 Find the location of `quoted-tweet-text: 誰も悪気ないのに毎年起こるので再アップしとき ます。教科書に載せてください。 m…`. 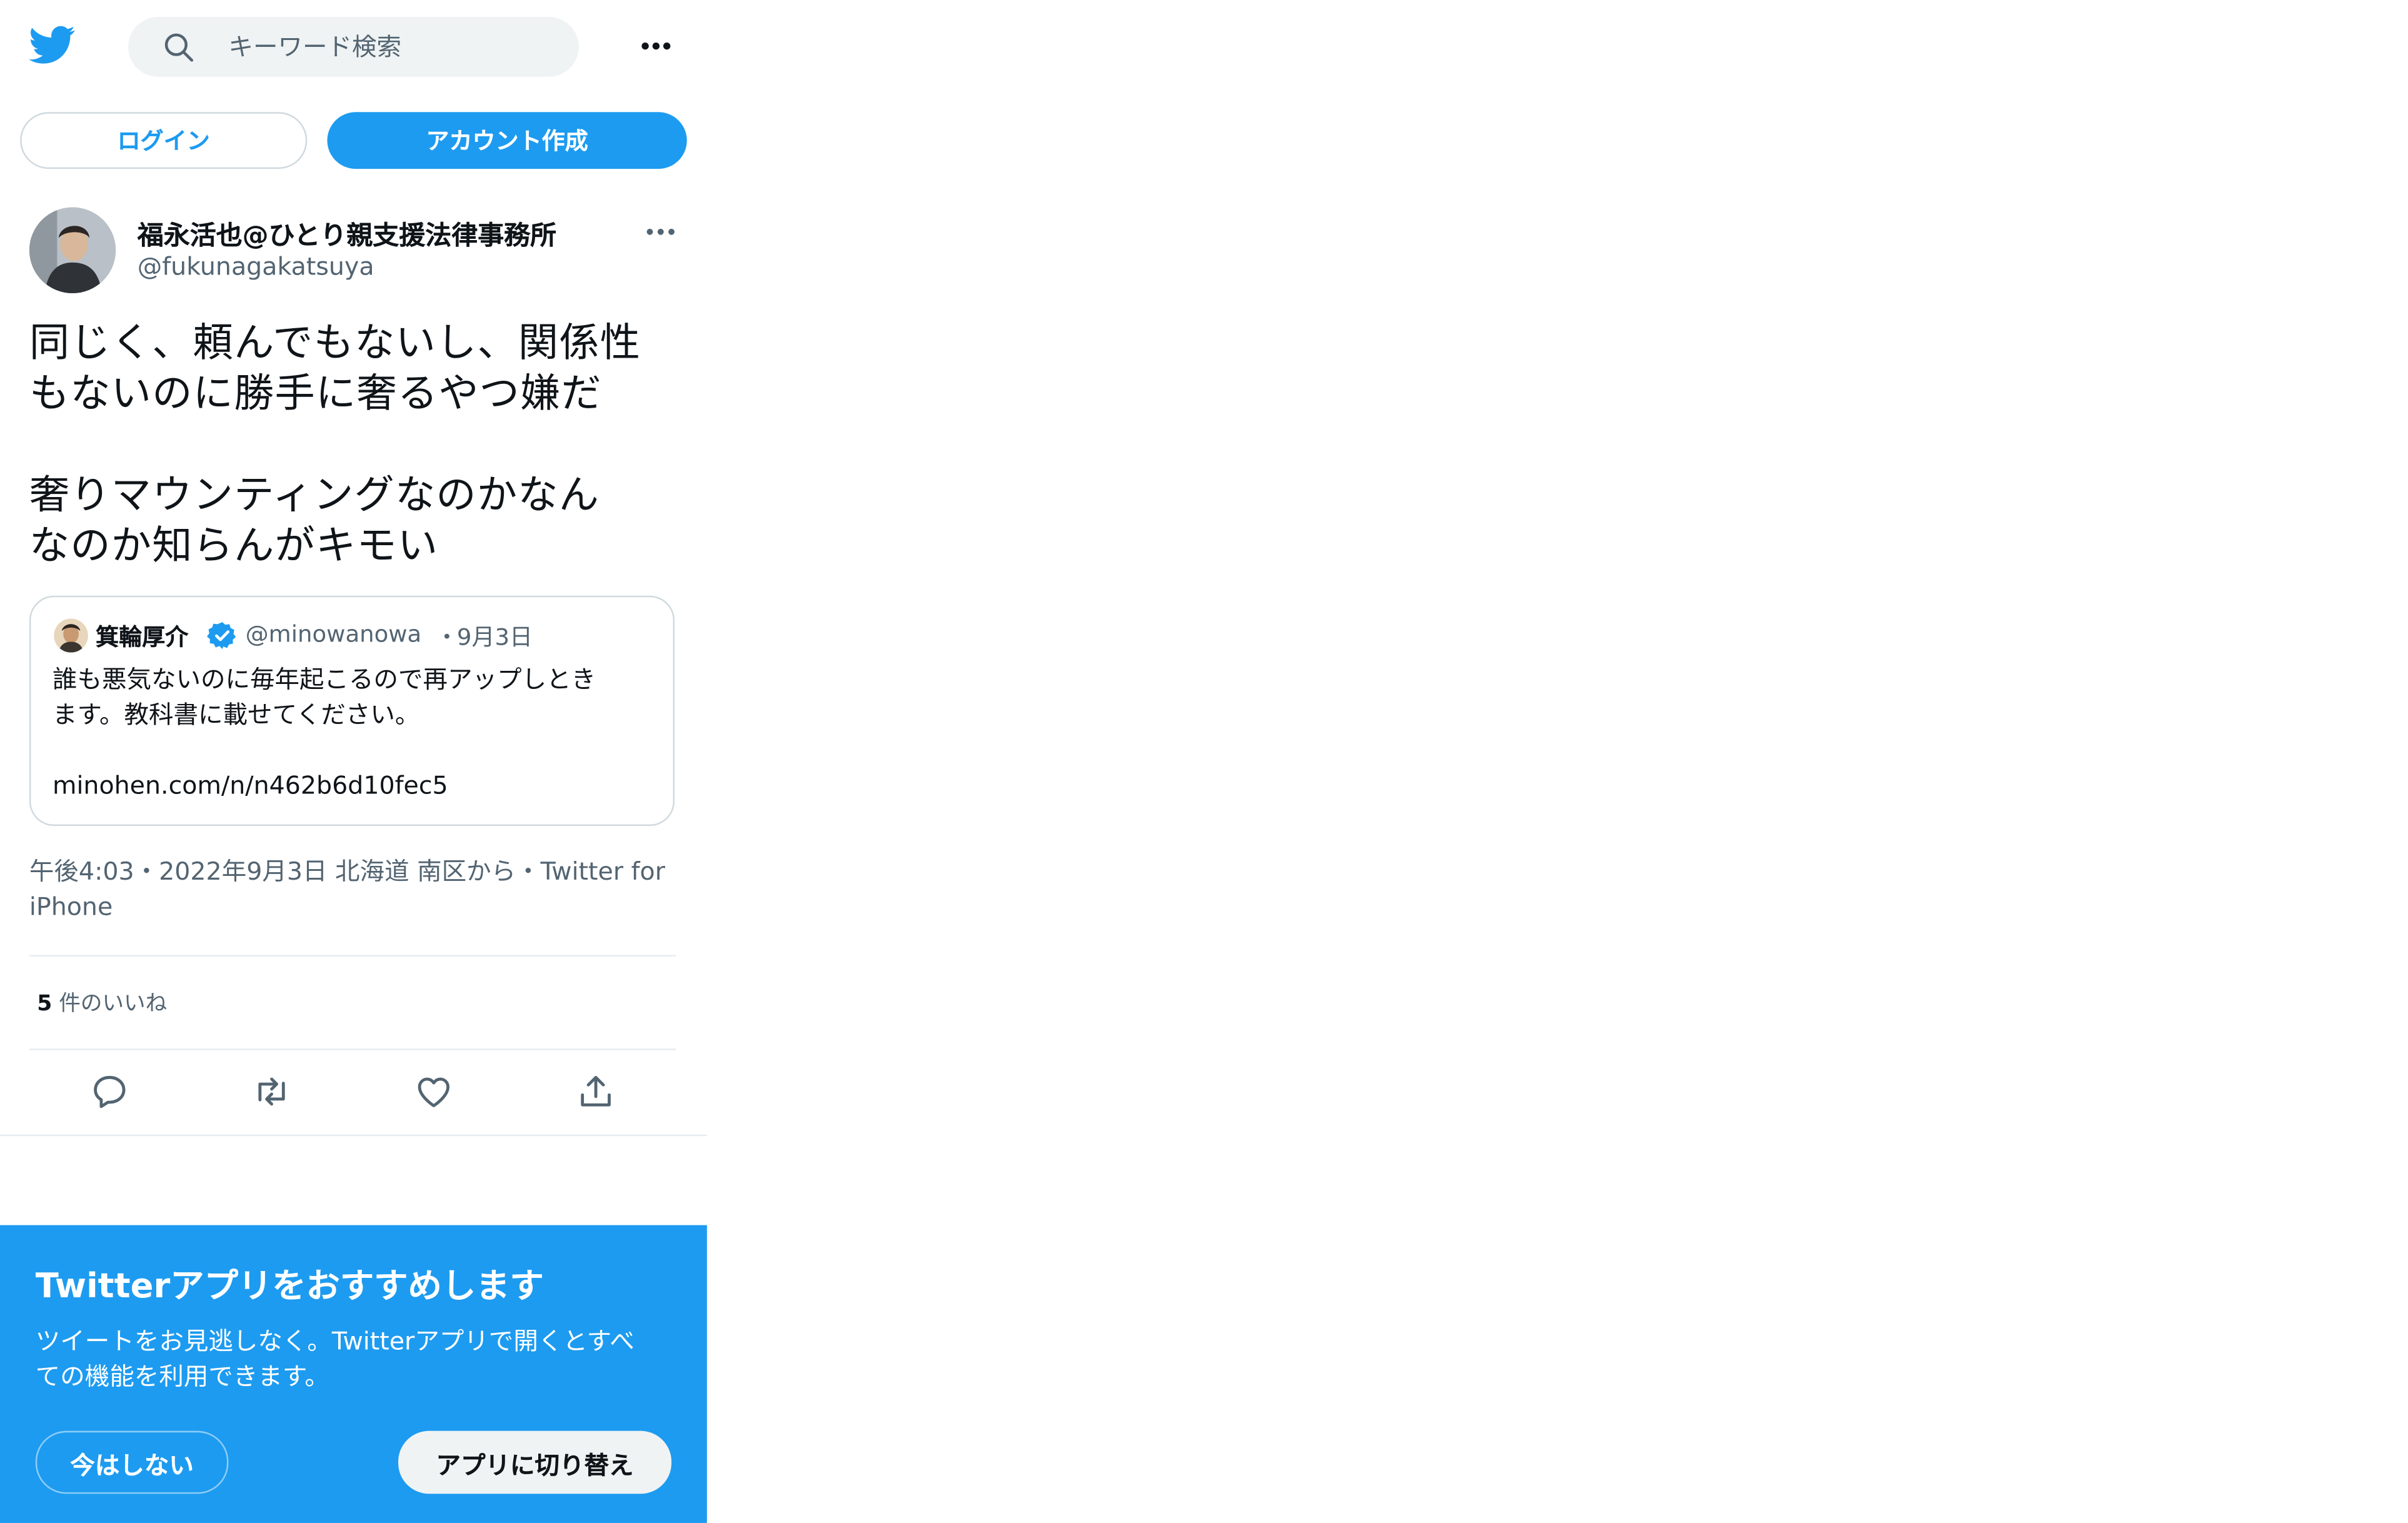

quoted-tweet-text: 誰も悪気ないのに毎年起こるので再アップしとき ます。教科書に載せてください。 m… is located at coordinates (324, 732).